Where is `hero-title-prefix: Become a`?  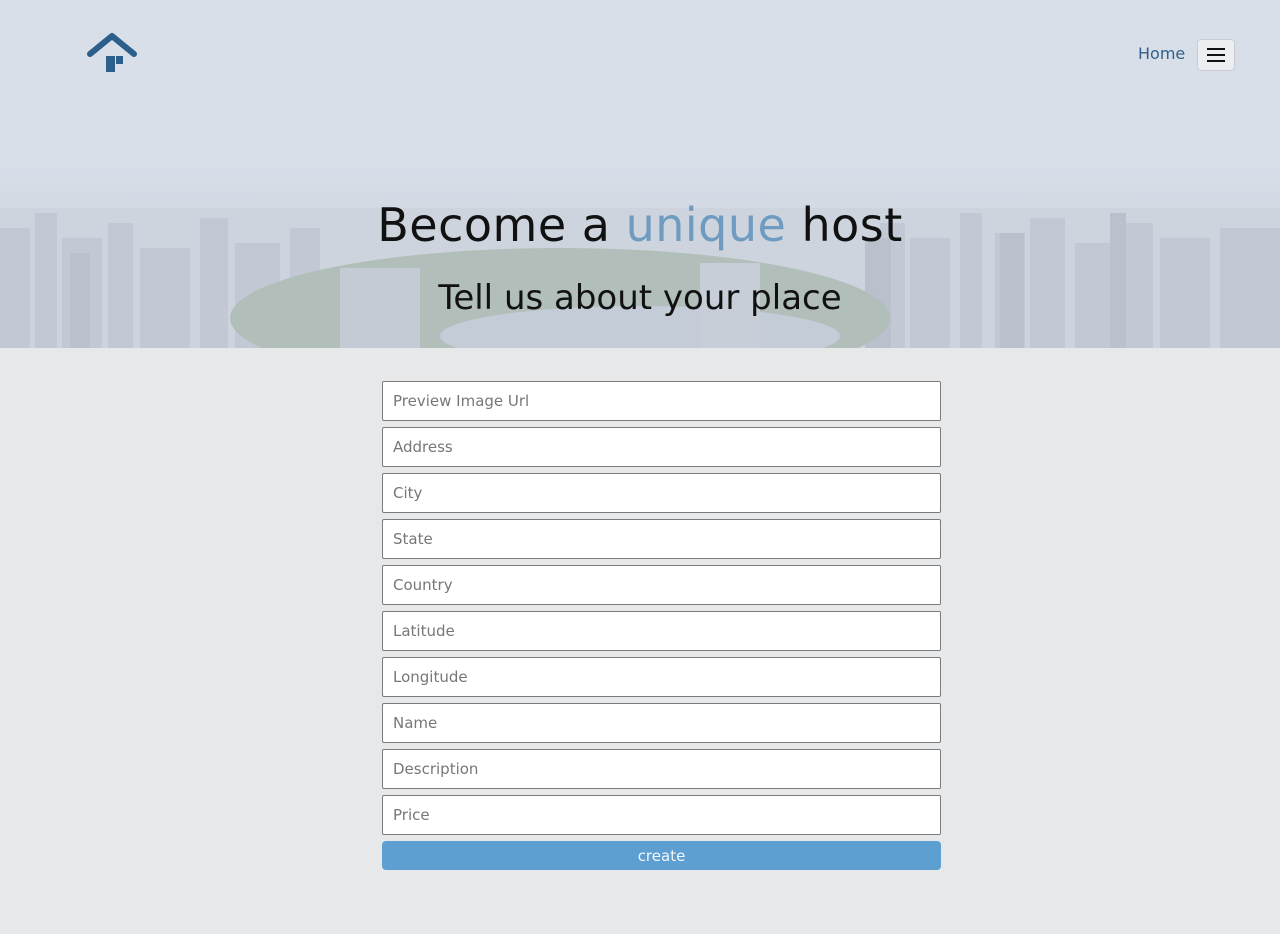 hero-title-prefix: Become a is located at coordinates (501, 225).